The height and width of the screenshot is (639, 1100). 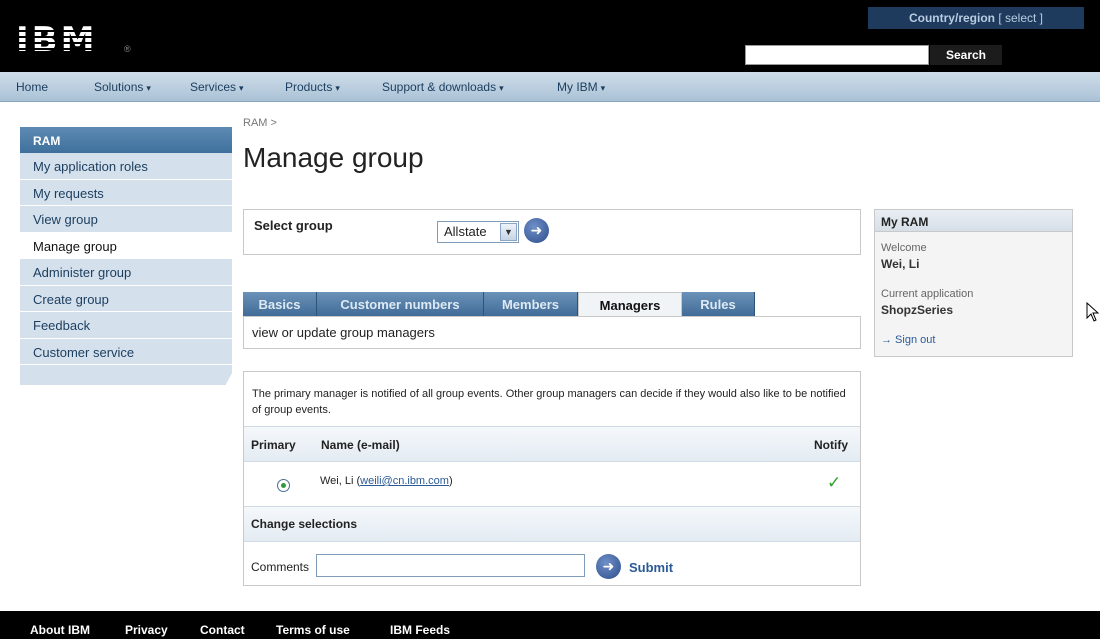 I want to click on manager-email-link: weili@cn.ibm.com, so click(x=404, y=481).